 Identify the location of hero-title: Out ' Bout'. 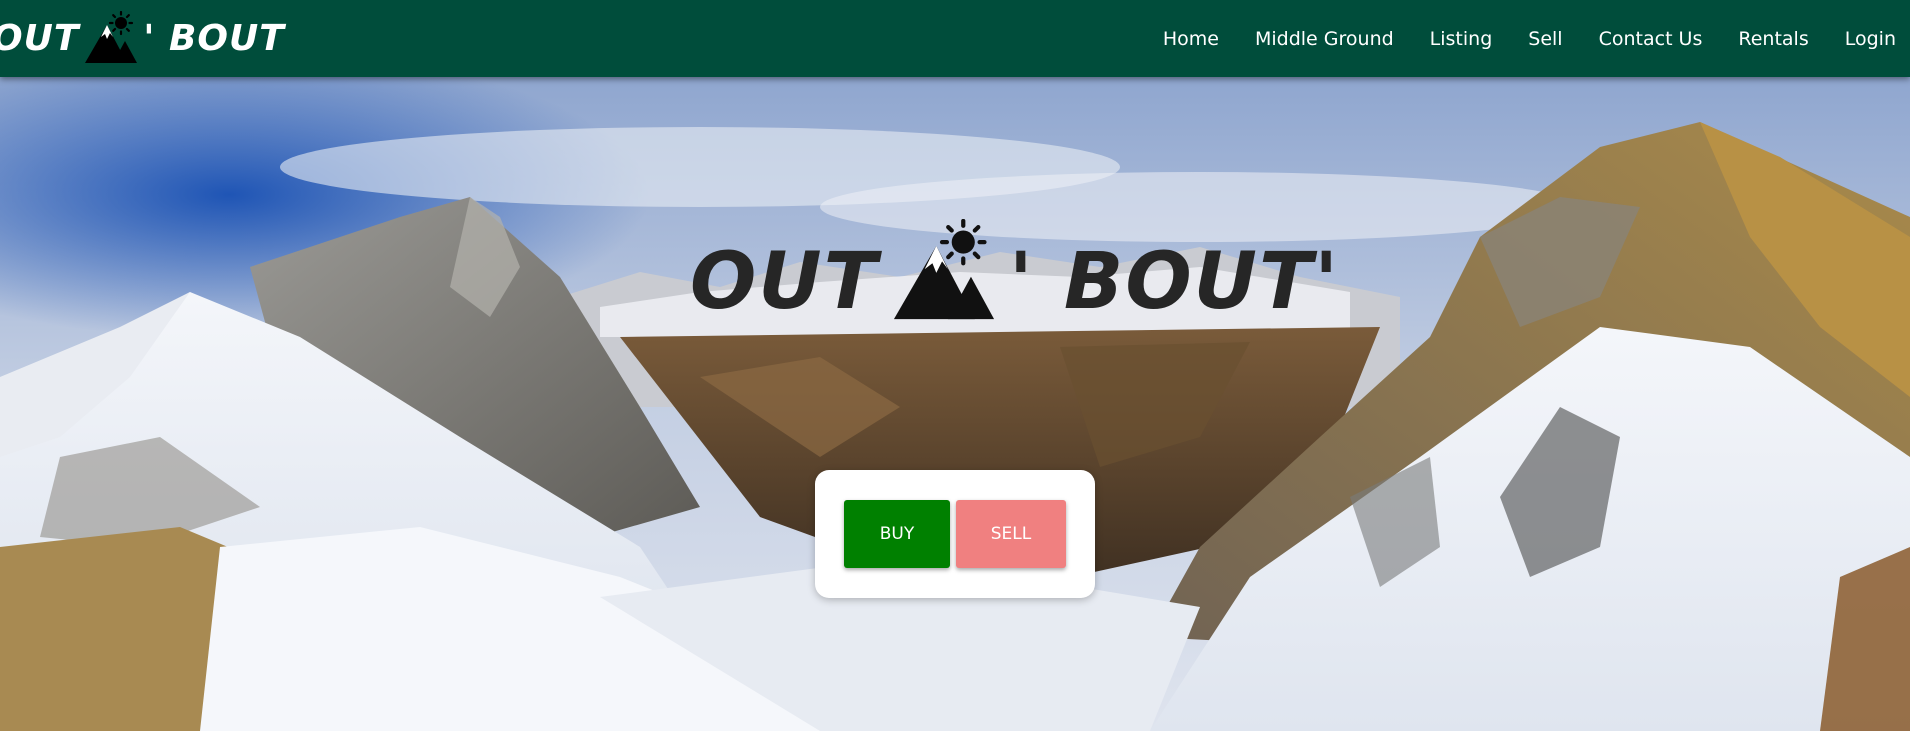
(1015, 272).